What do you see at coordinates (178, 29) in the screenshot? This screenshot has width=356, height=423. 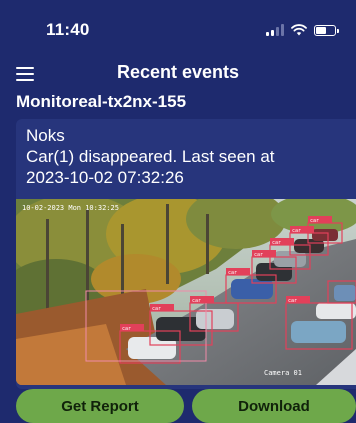 I see `status-bar: 11:40` at bounding box center [178, 29].